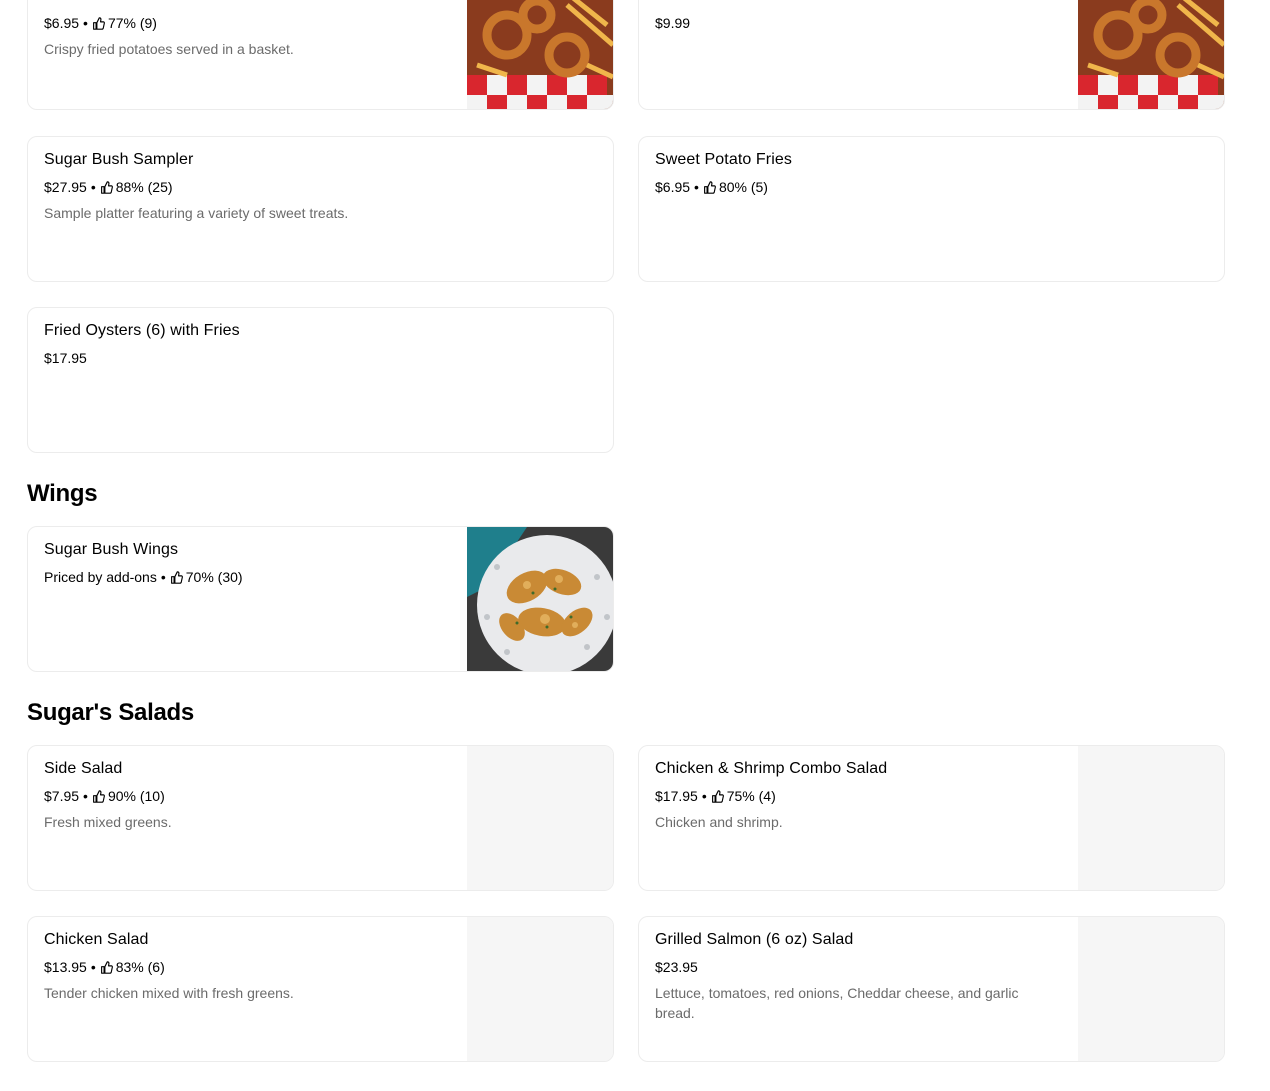 The image size is (1270, 1091). Describe the element at coordinates (140, 967) in the screenshot. I see `item-rating: 83% (6)` at that location.